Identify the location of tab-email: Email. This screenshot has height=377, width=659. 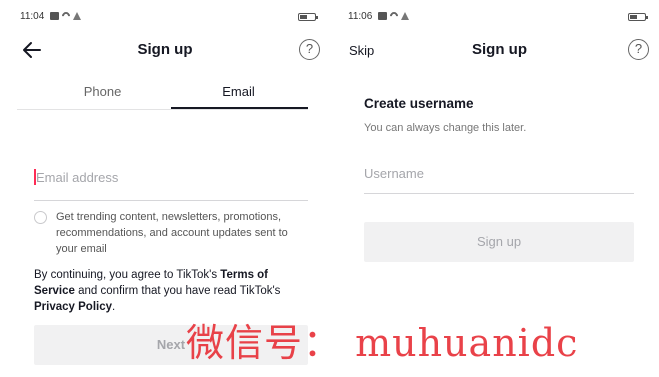
(238, 91).